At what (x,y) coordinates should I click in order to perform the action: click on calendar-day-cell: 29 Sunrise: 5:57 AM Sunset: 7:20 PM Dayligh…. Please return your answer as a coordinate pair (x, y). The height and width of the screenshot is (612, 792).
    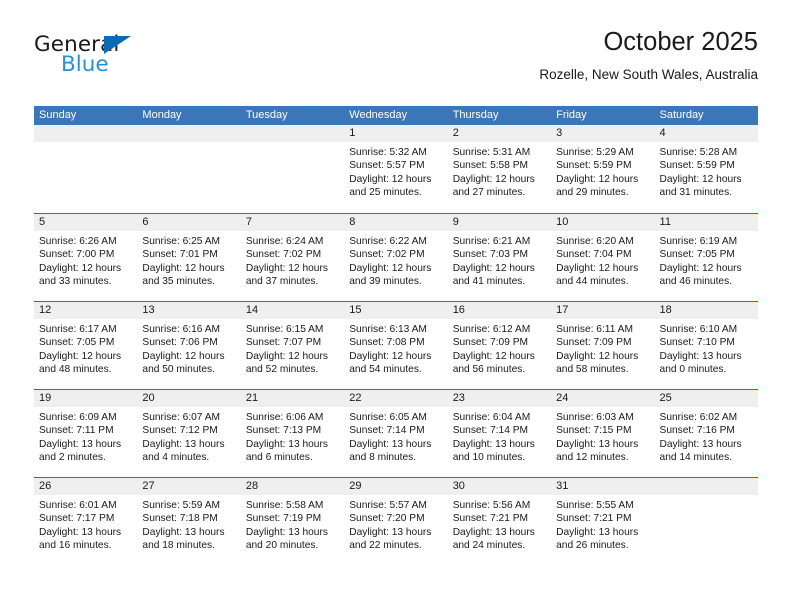
    Looking at the image, I should click on (396, 521).